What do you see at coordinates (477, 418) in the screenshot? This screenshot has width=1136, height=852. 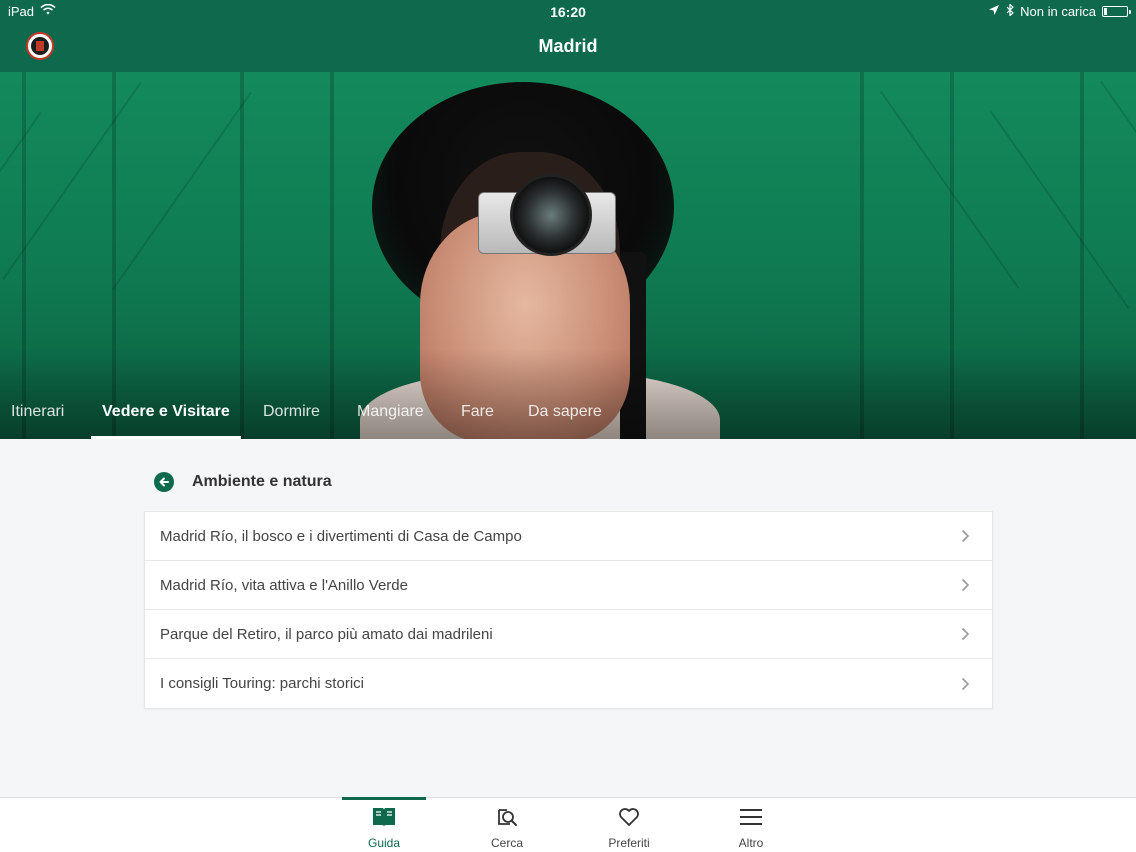 I see `tab-fare: Fare` at bounding box center [477, 418].